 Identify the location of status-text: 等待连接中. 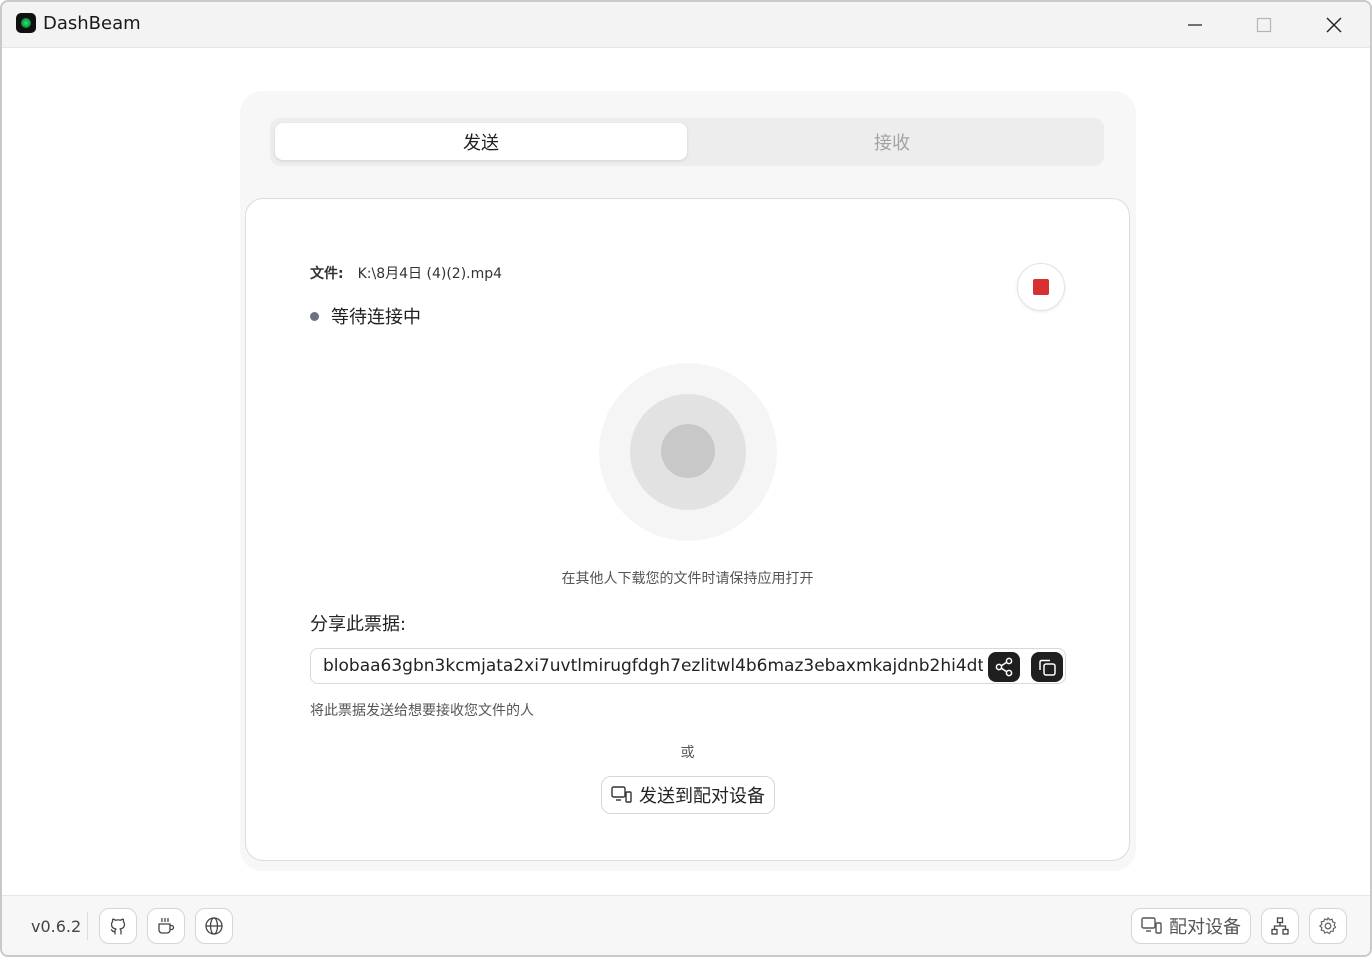
(376, 317).